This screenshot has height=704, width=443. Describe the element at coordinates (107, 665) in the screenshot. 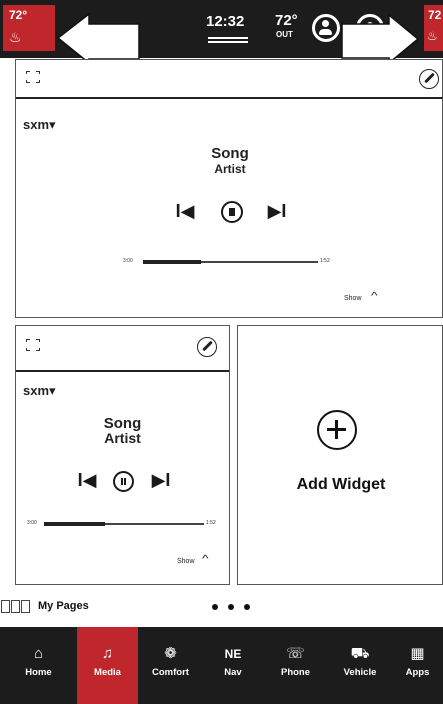

I see `nav-media: ♫ Media` at that location.